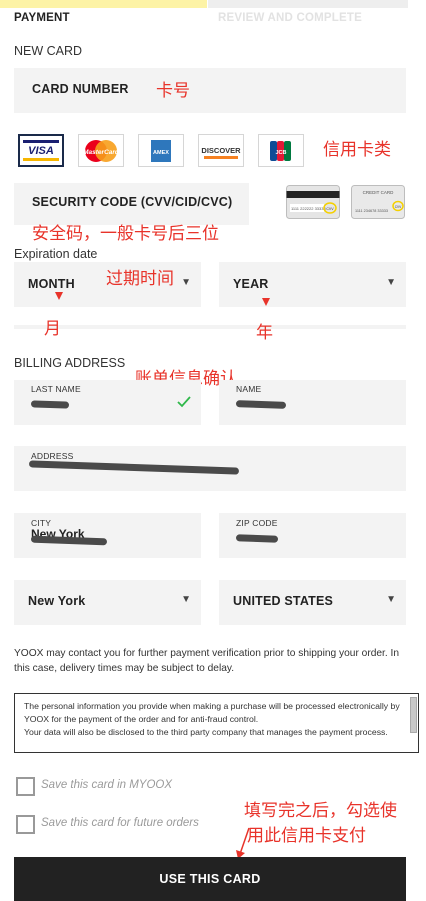 The image size is (426, 901). What do you see at coordinates (134, 467) in the screenshot?
I see `address-redacted` at bounding box center [134, 467].